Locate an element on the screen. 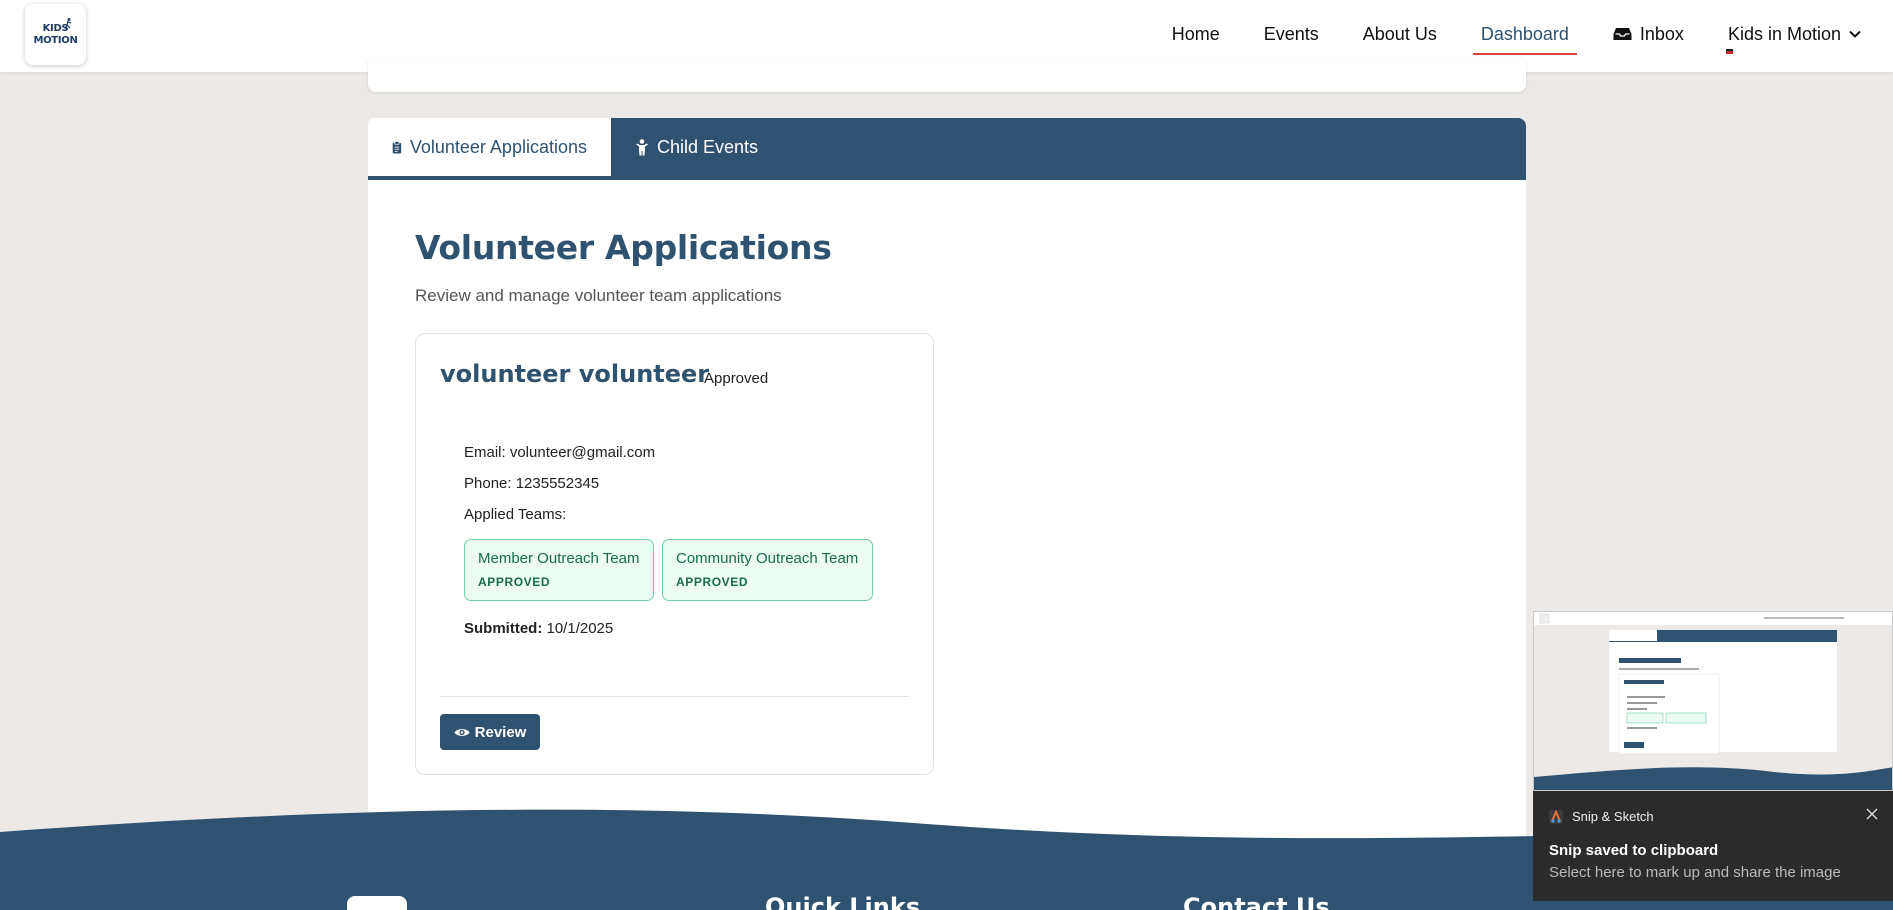  toast-title: Snip saved to clipboard is located at coordinates (1634, 850).